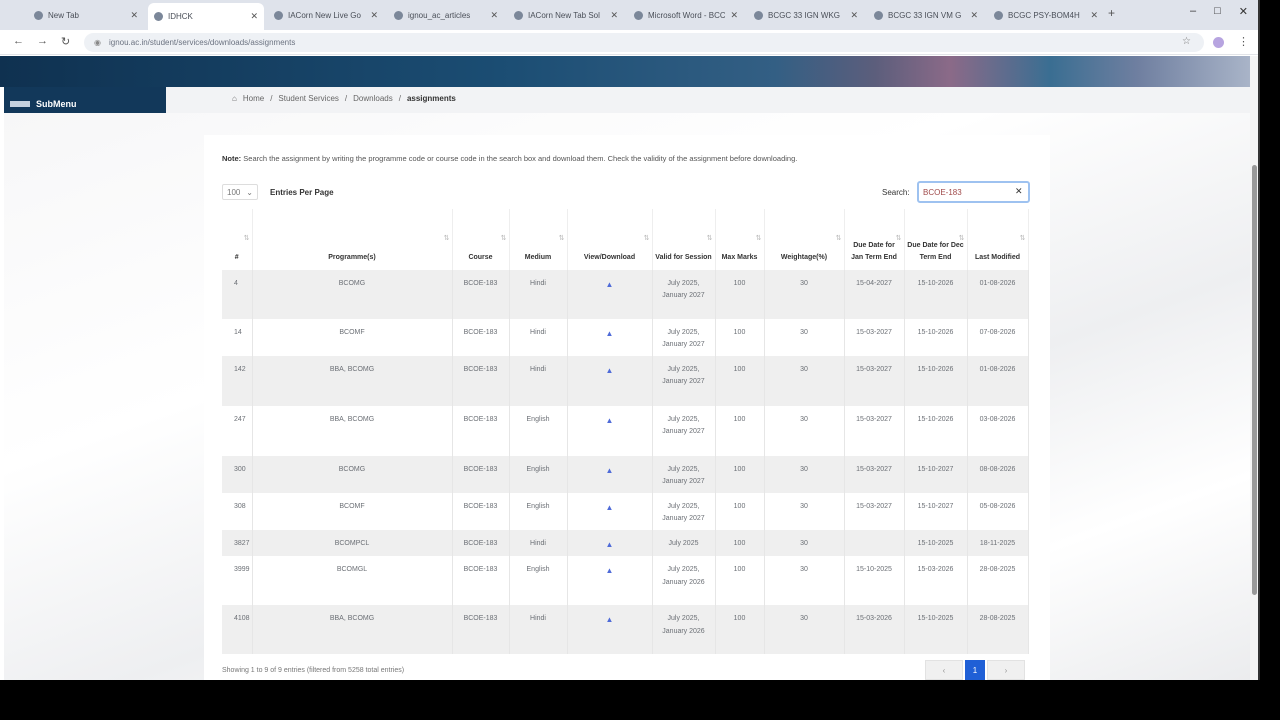  What do you see at coordinates (896, 192) in the screenshot?
I see `search-label: Search:` at bounding box center [896, 192].